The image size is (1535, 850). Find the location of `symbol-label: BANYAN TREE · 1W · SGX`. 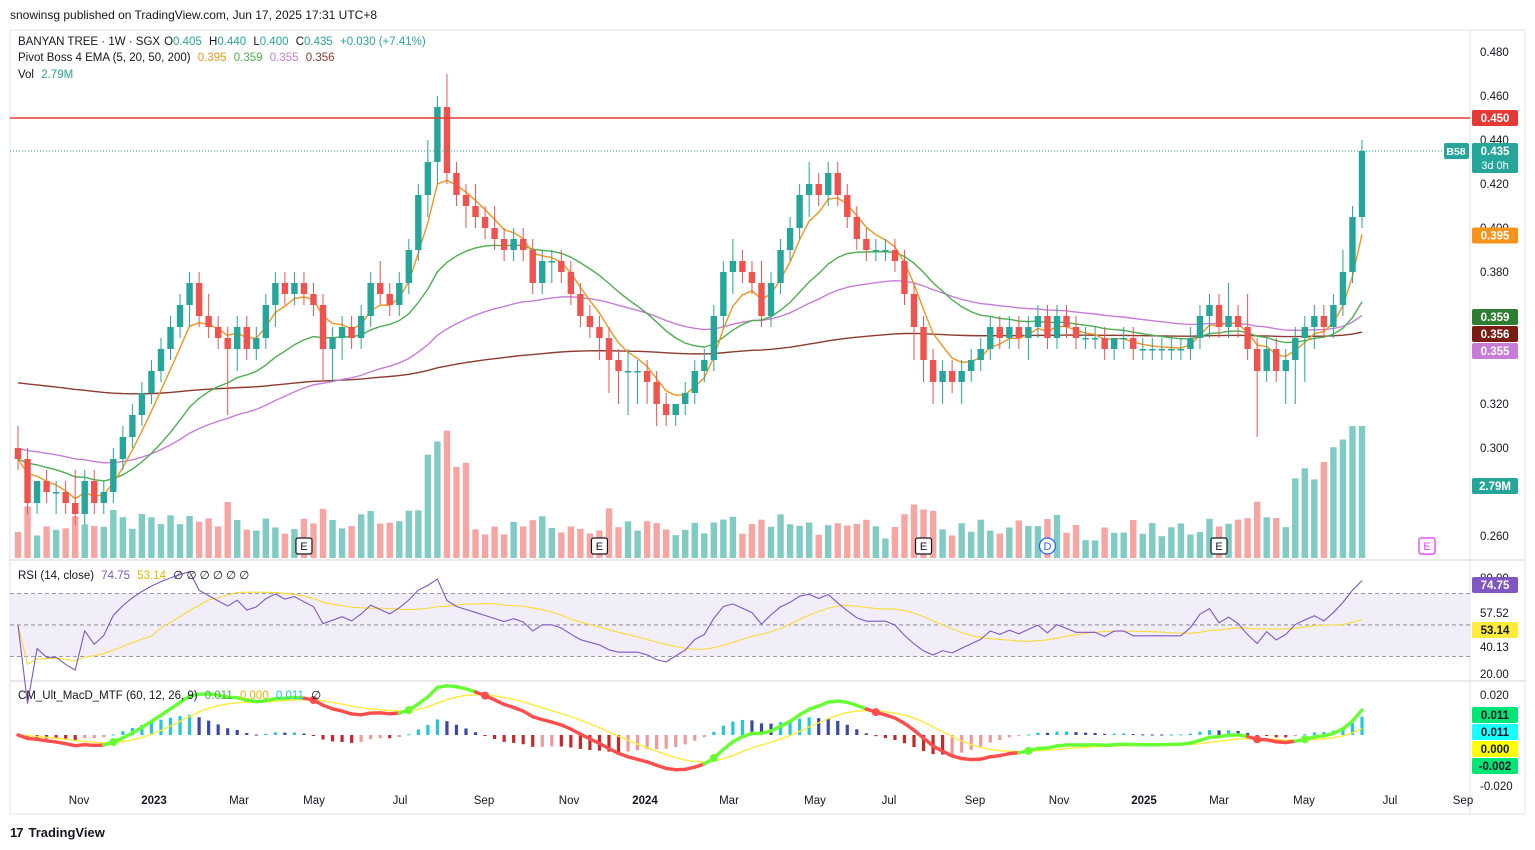

symbol-label: BANYAN TREE · 1W · SGX is located at coordinates (89, 42).